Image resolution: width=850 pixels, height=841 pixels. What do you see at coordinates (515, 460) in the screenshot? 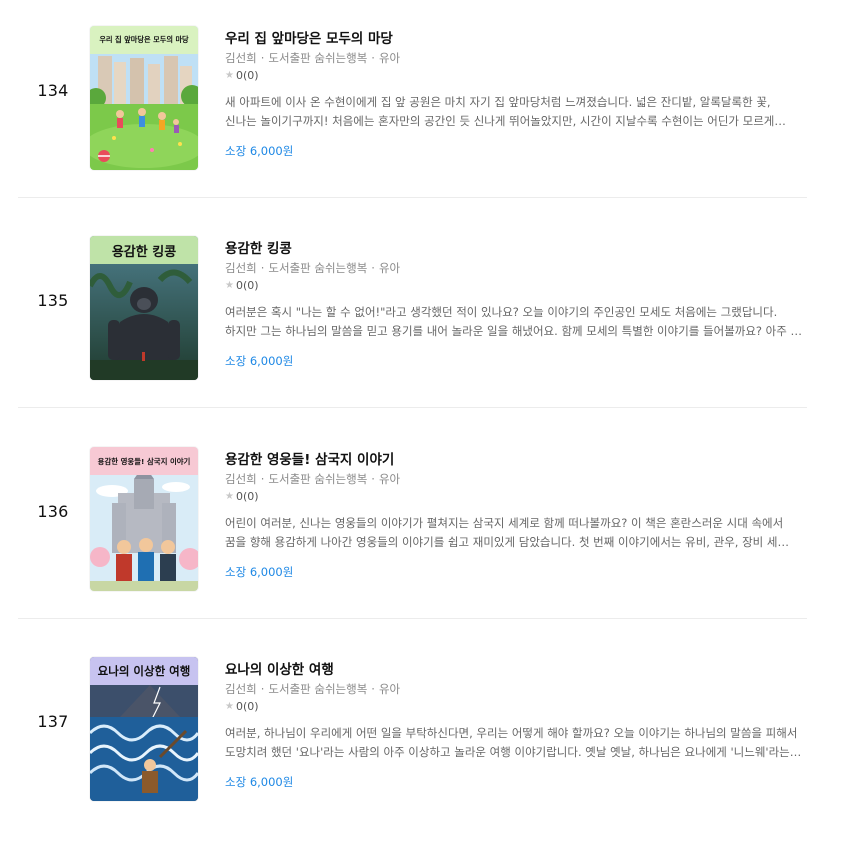
I see `book-title: 용감한 영웅들! 삼국지 이야기` at bounding box center [515, 460].